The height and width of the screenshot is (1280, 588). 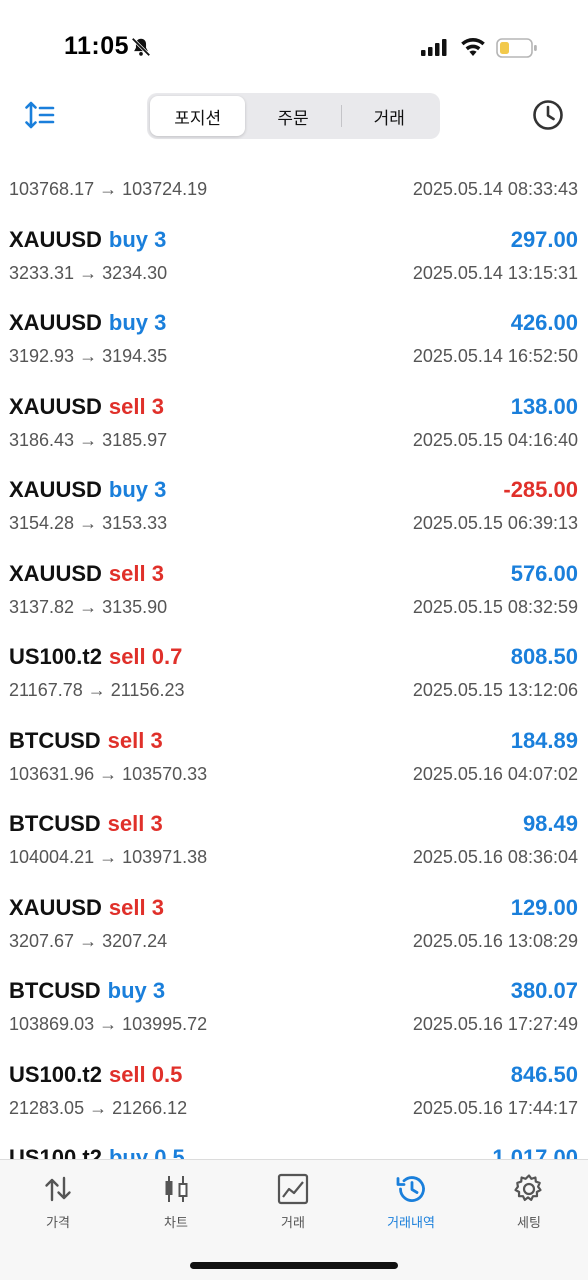 What do you see at coordinates (544, 406) in the screenshot?
I see `trade-profit: 138.00` at bounding box center [544, 406].